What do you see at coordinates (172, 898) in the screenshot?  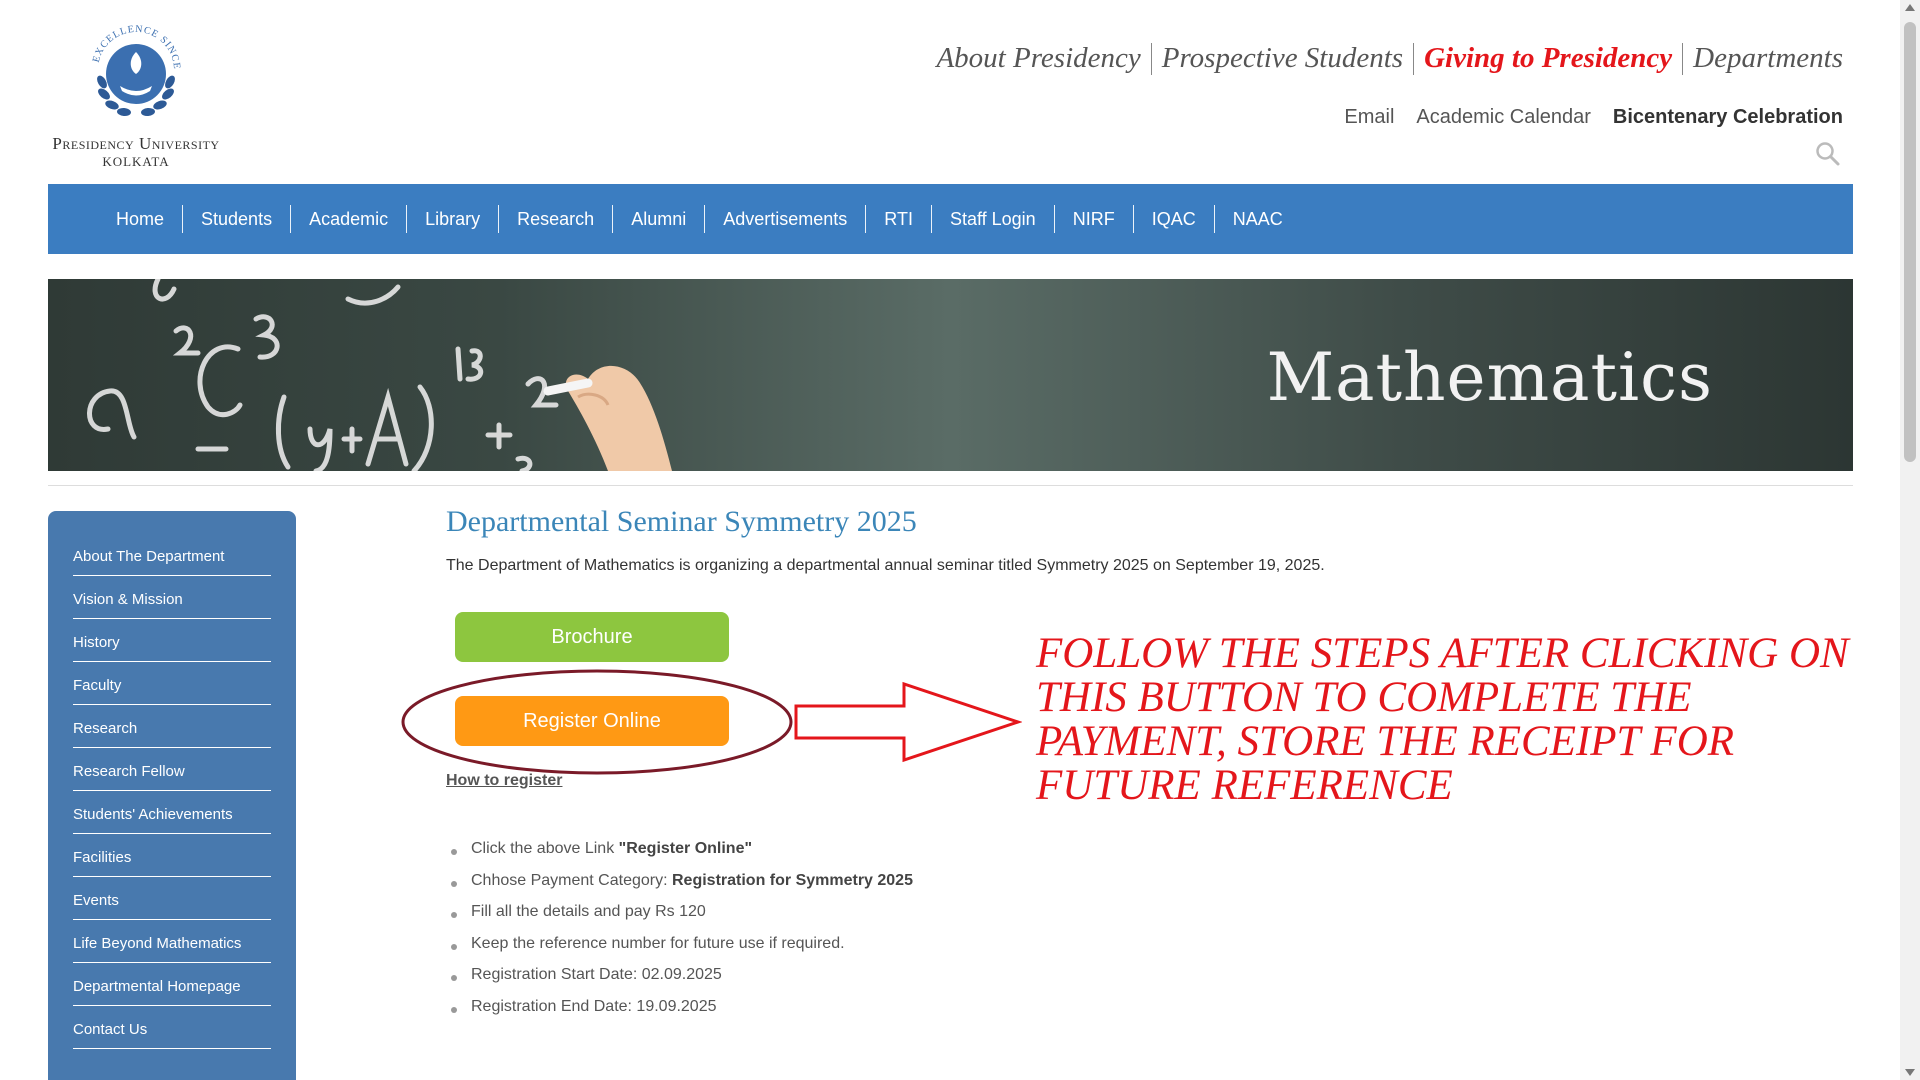 I see `sidebar-item-events: Events` at bounding box center [172, 898].